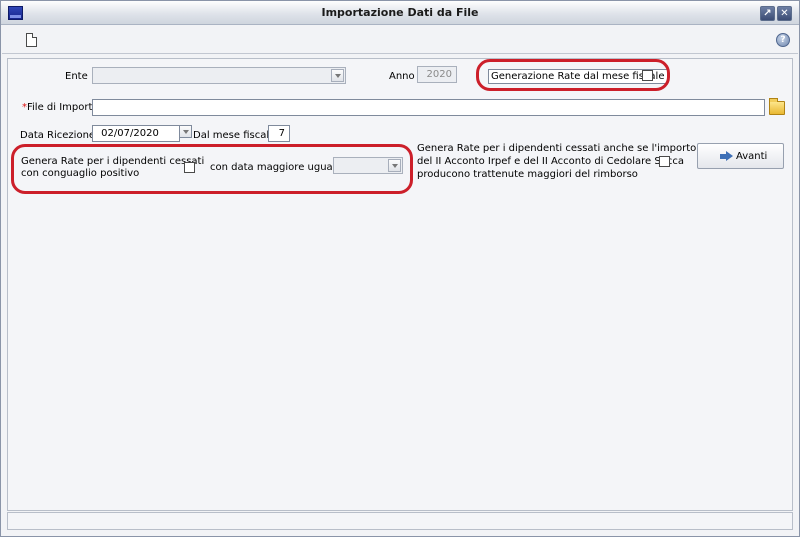 Image resolution: width=800 pixels, height=537 pixels. Describe the element at coordinates (578, 76) in the screenshot. I see `generazione-label: Generazione Rate dal mese fiscale` at that location.